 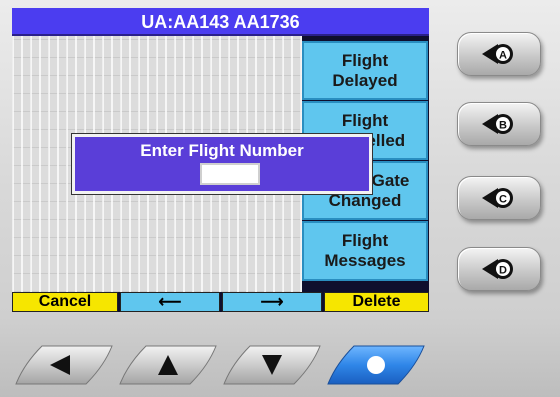 I want to click on side-button-b-icon: B, so click(x=497, y=124).